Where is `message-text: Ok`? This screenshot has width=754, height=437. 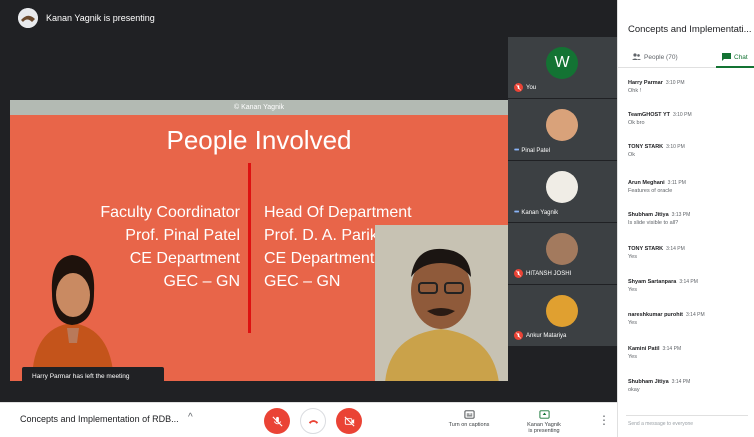
message-text: Ok is located at coordinates (632, 155).